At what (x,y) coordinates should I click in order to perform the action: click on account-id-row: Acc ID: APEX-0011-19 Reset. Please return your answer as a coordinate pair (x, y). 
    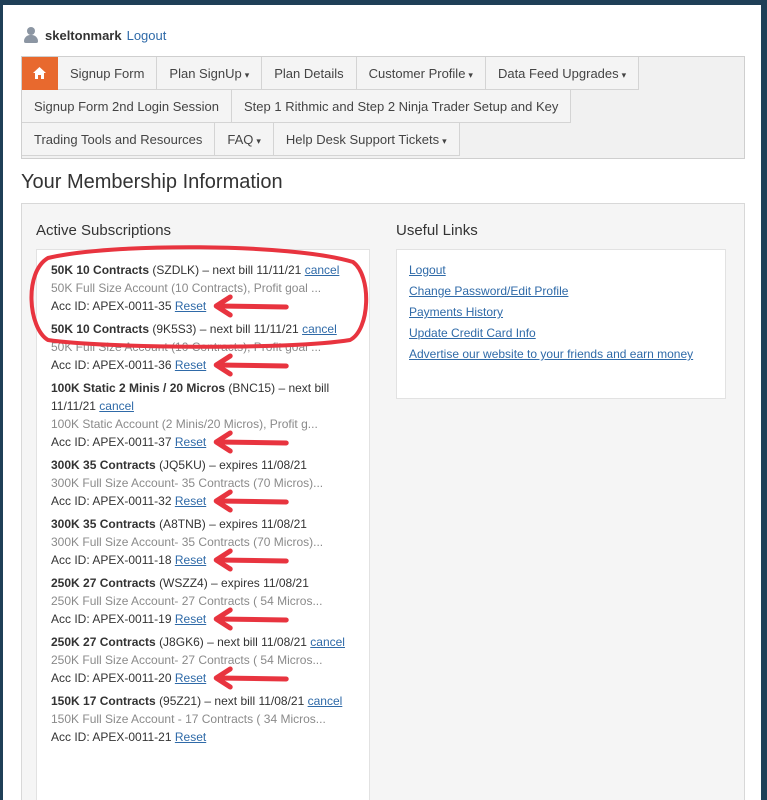
    Looking at the image, I should click on (201, 619).